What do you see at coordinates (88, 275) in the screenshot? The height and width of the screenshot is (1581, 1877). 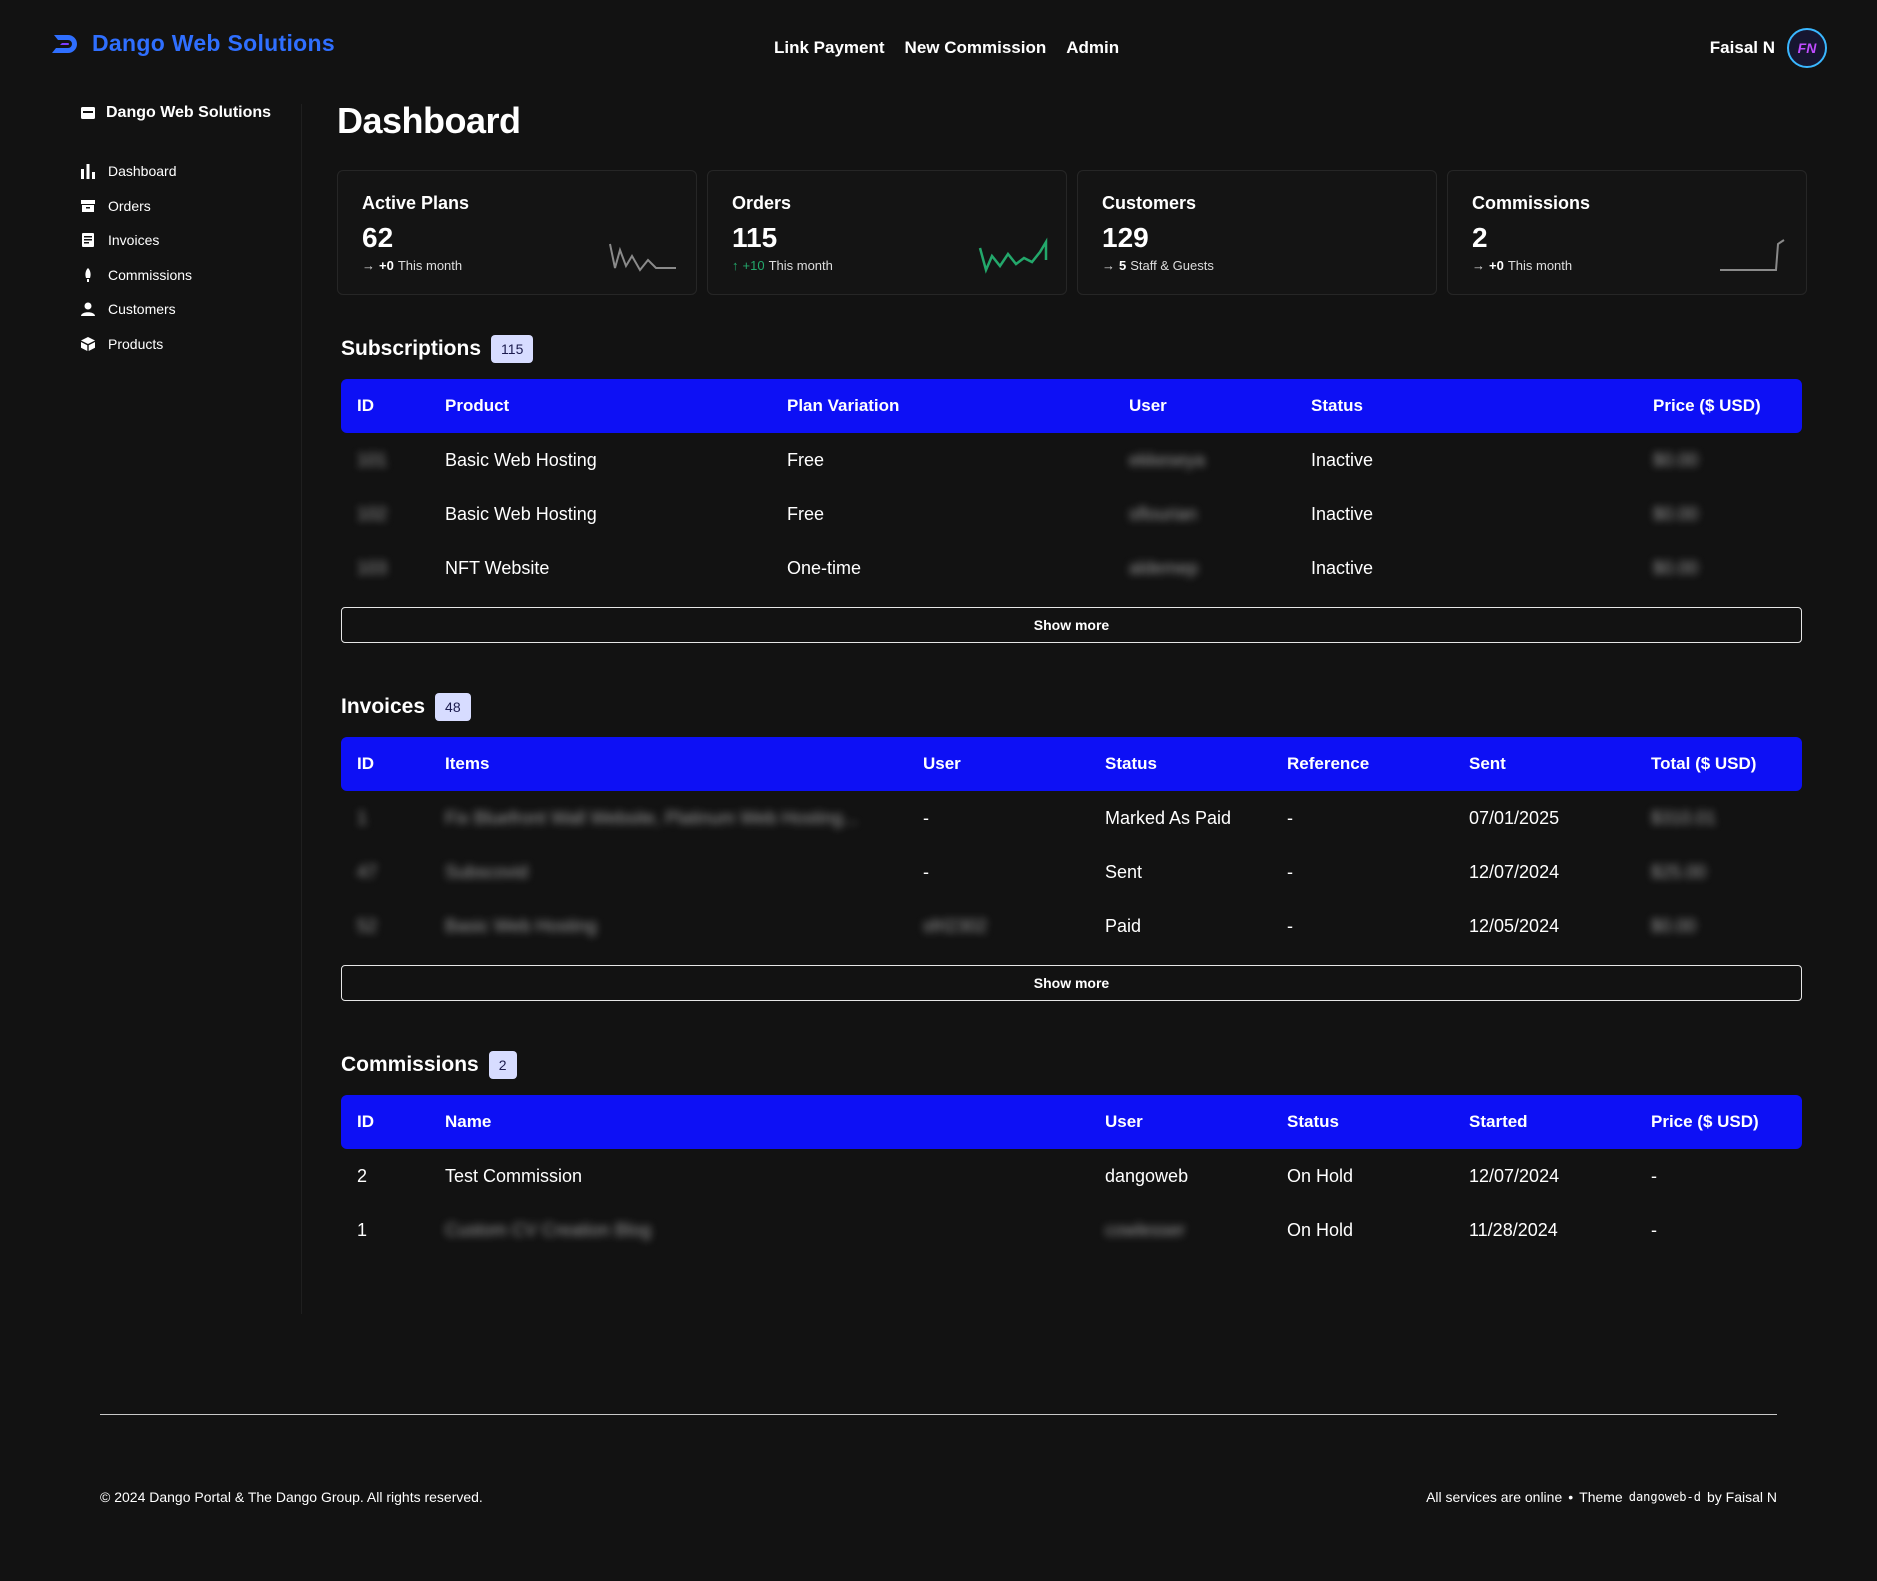 I see `rocket-icon` at bounding box center [88, 275].